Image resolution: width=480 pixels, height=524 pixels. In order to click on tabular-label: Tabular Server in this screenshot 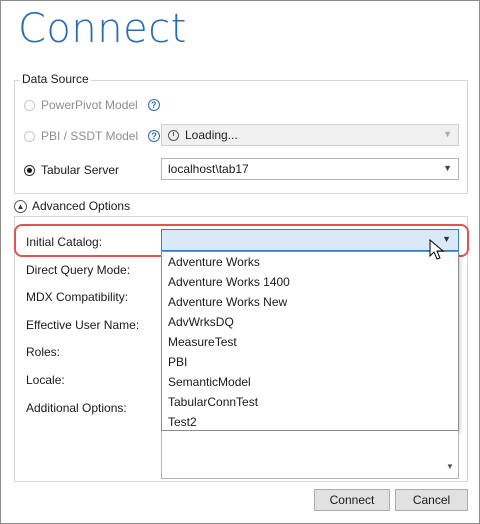, I will do `click(80, 170)`.